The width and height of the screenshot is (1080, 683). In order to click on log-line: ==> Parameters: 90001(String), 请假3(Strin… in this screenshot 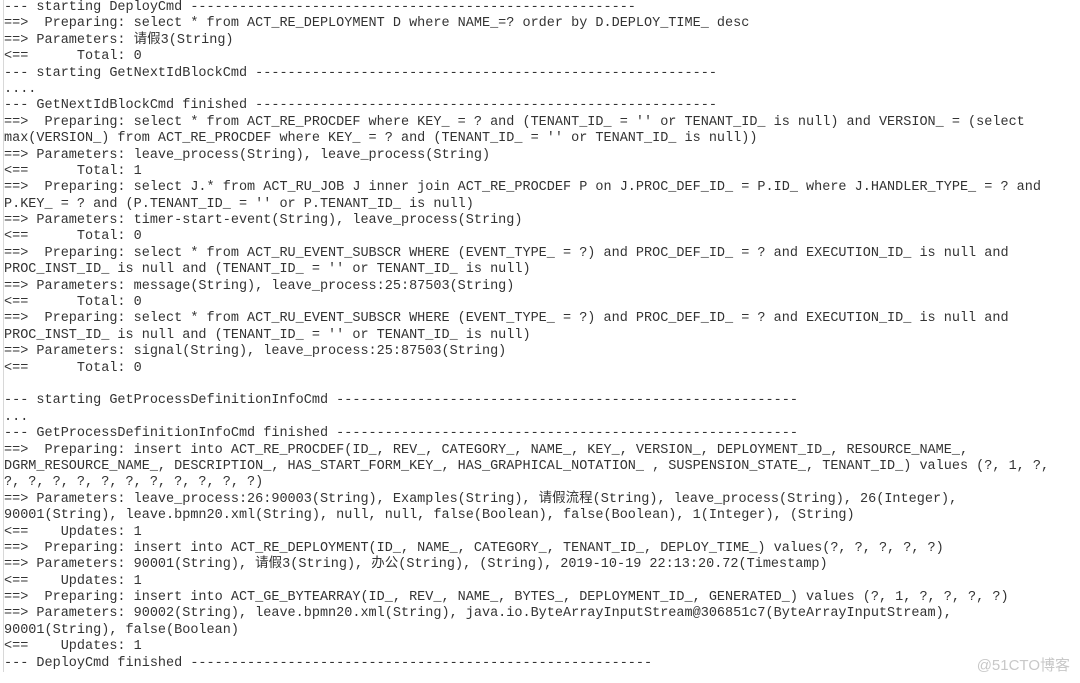, I will do `click(416, 565)`.